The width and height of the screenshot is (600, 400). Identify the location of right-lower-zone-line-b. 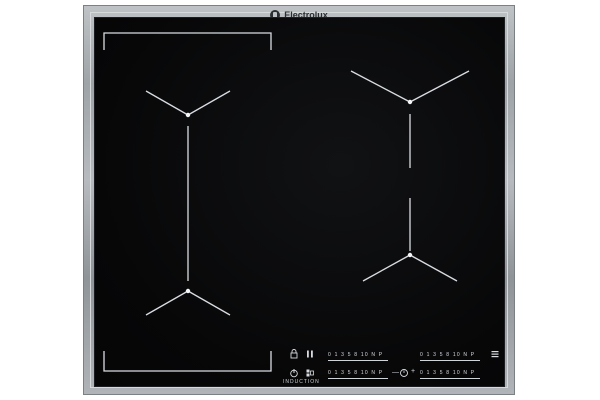
(433, 268).